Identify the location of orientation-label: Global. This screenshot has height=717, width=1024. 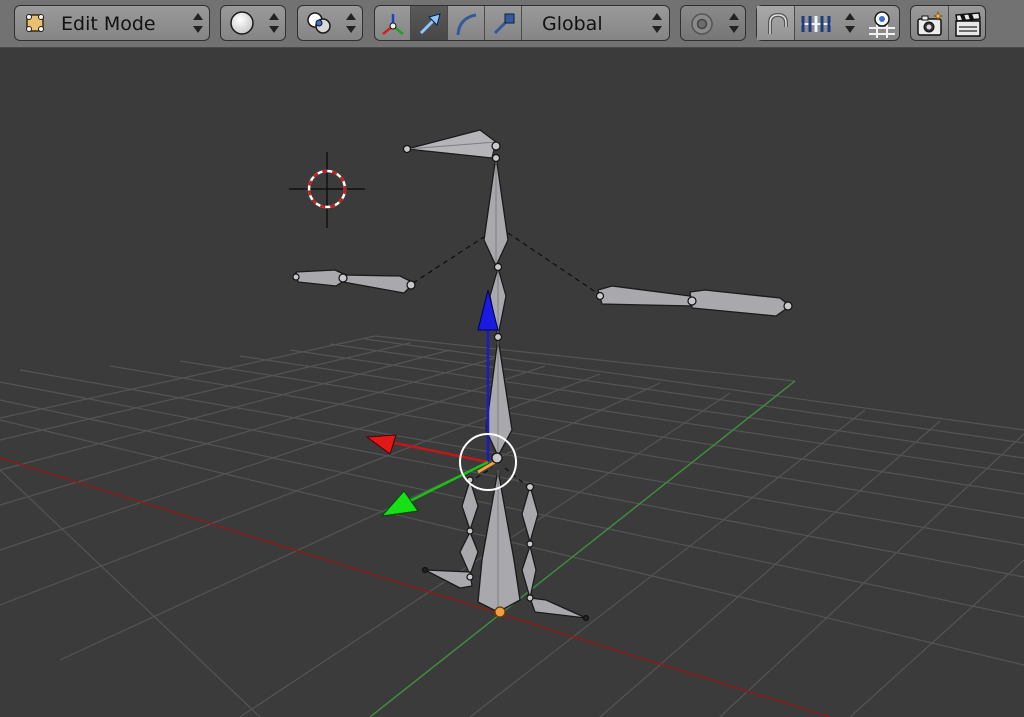
(572, 24).